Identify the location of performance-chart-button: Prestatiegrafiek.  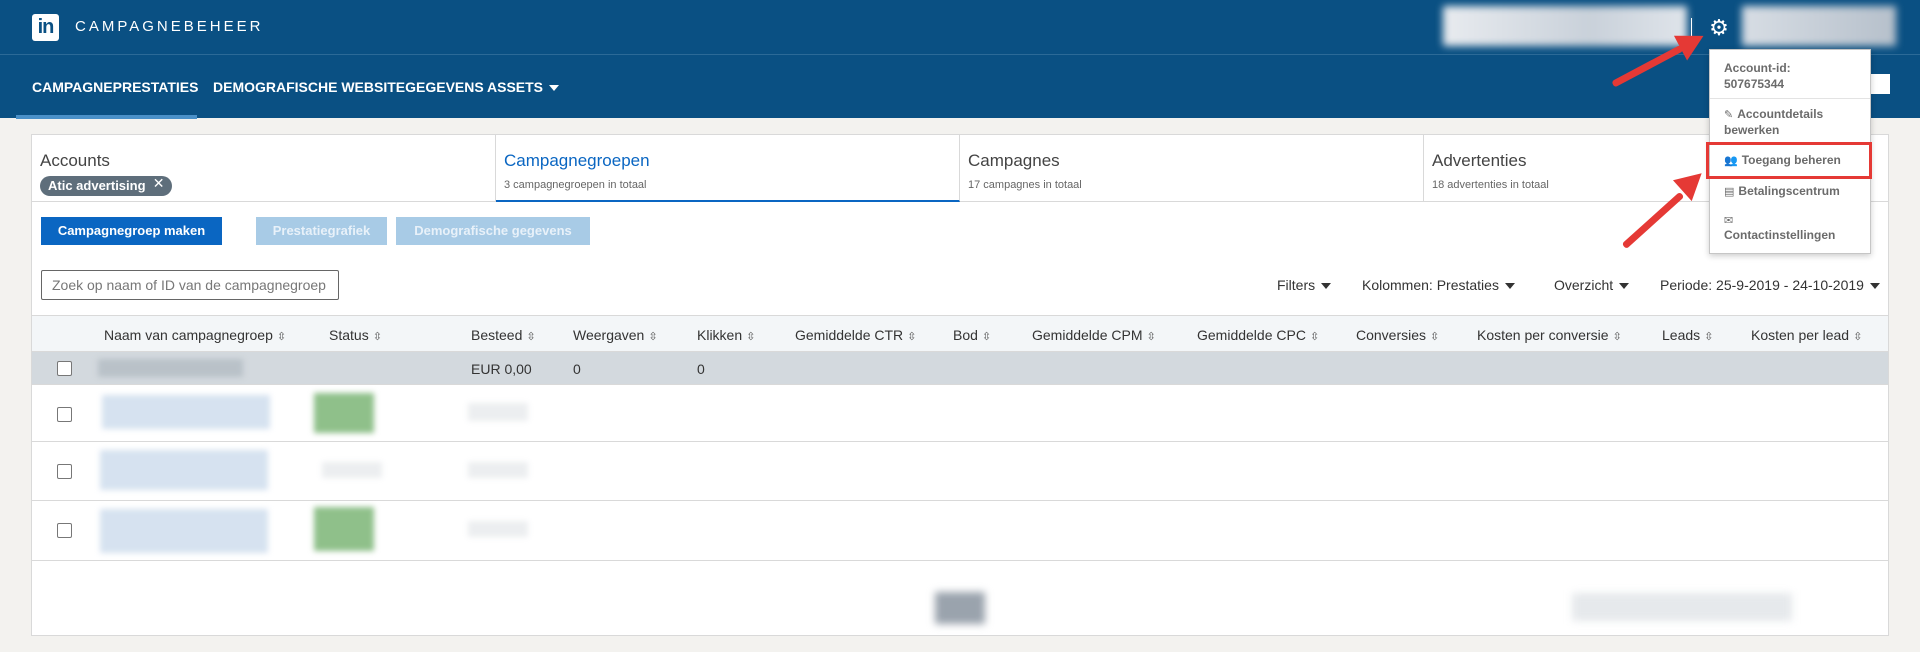
(321, 231).